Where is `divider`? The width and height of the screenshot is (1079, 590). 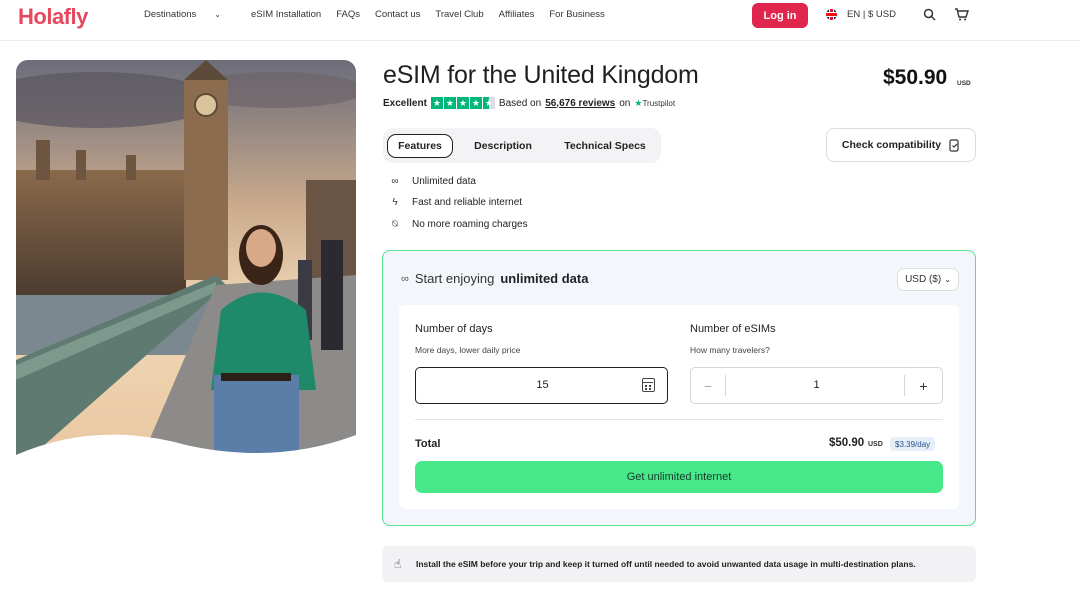 divider is located at coordinates (679, 419).